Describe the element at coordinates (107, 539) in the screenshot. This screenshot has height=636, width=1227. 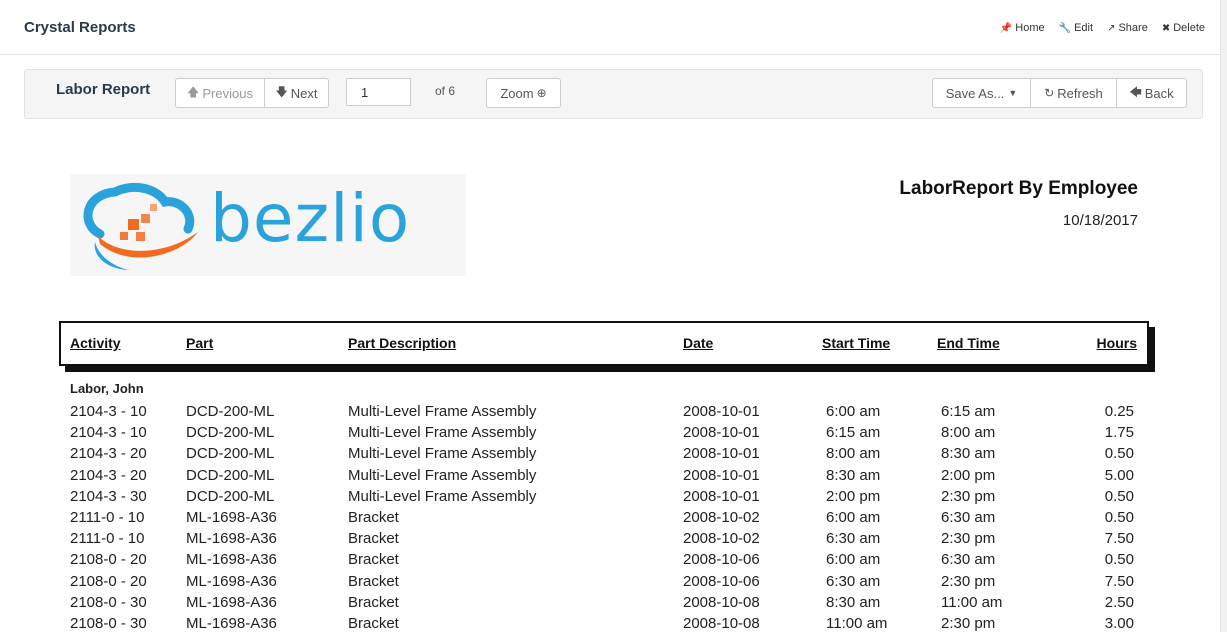
I see `activity-cell: 2111-0 - 10` at that location.